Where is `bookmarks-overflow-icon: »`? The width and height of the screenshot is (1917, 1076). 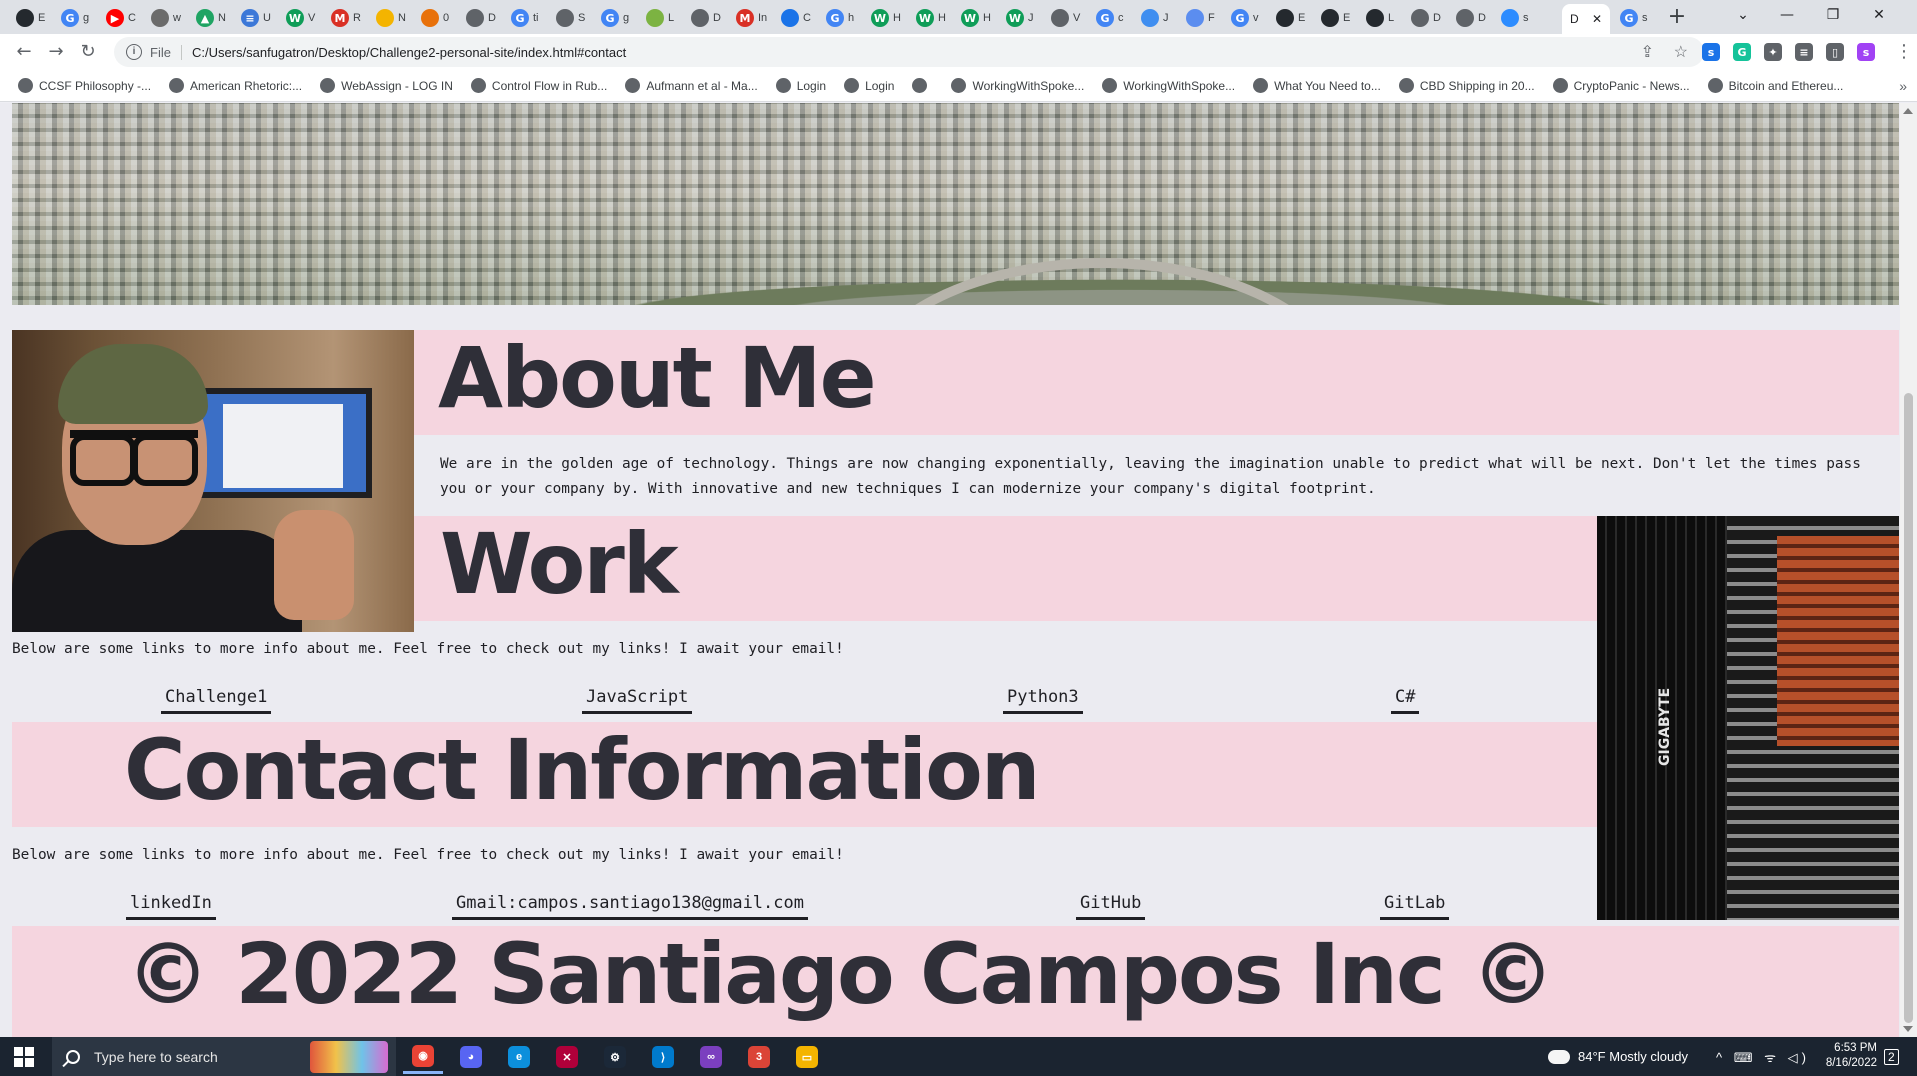
bookmarks-overflow-icon: » is located at coordinates (1903, 86).